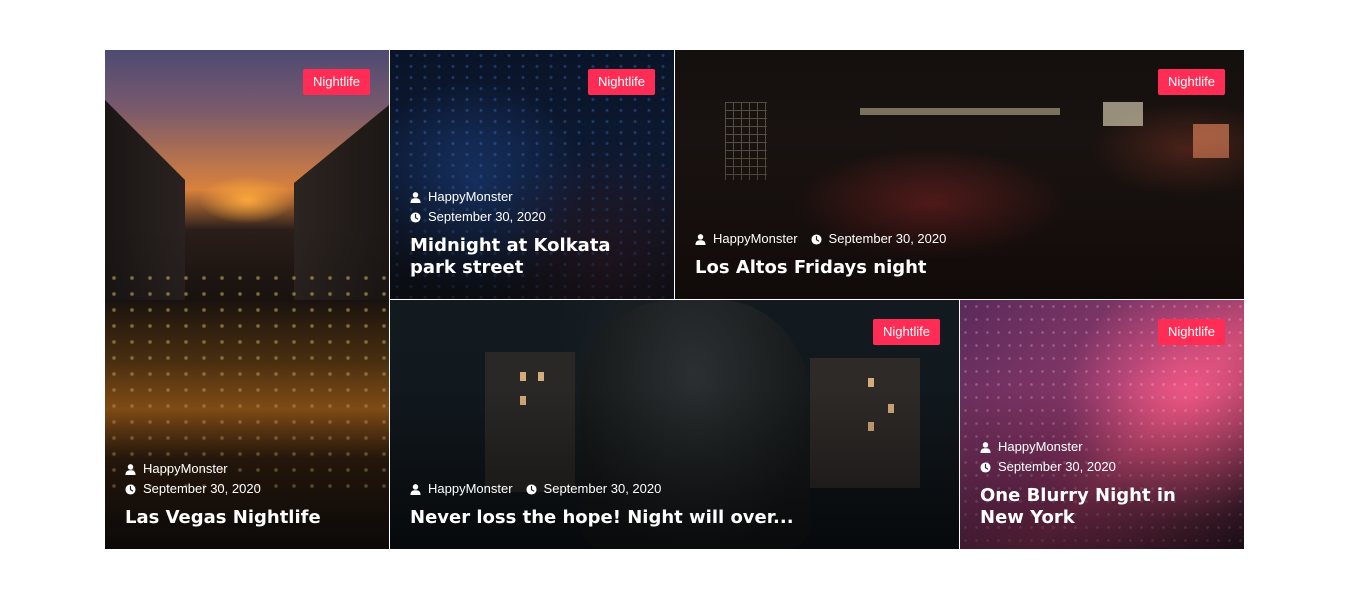 The image size is (1349, 600). Describe the element at coordinates (1102, 507) in the screenshot. I see `post-title: One Blurry Night in New York` at that location.